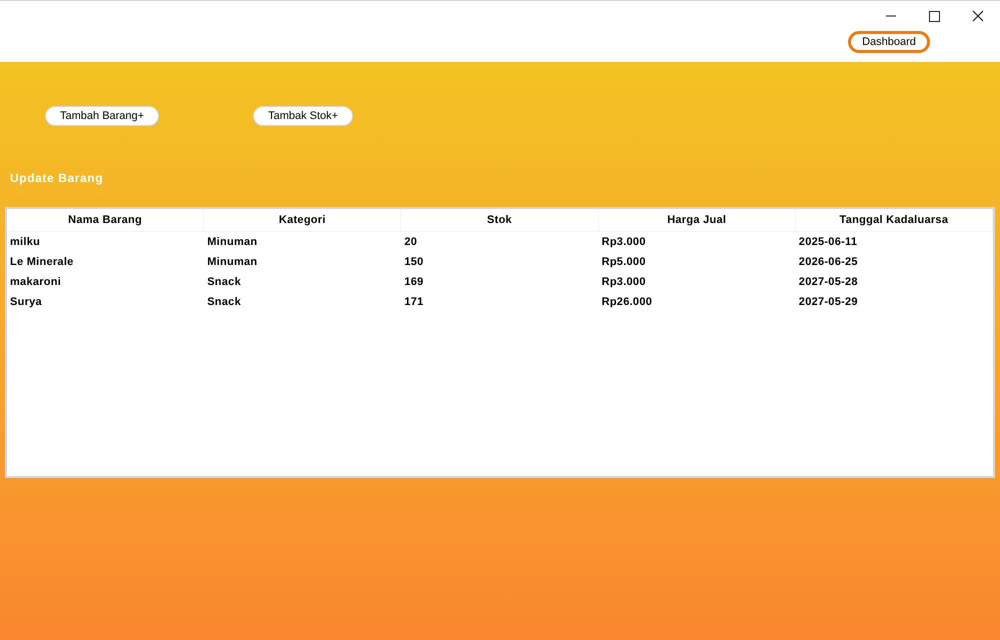  I want to click on action-button: Tambah Barang+, so click(102, 116).